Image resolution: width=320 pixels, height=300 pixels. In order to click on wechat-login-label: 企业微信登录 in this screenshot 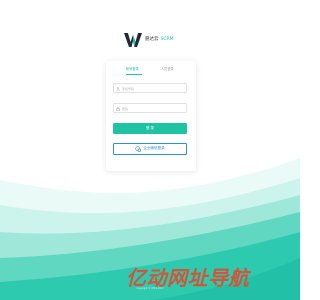, I will do `click(154, 148)`.